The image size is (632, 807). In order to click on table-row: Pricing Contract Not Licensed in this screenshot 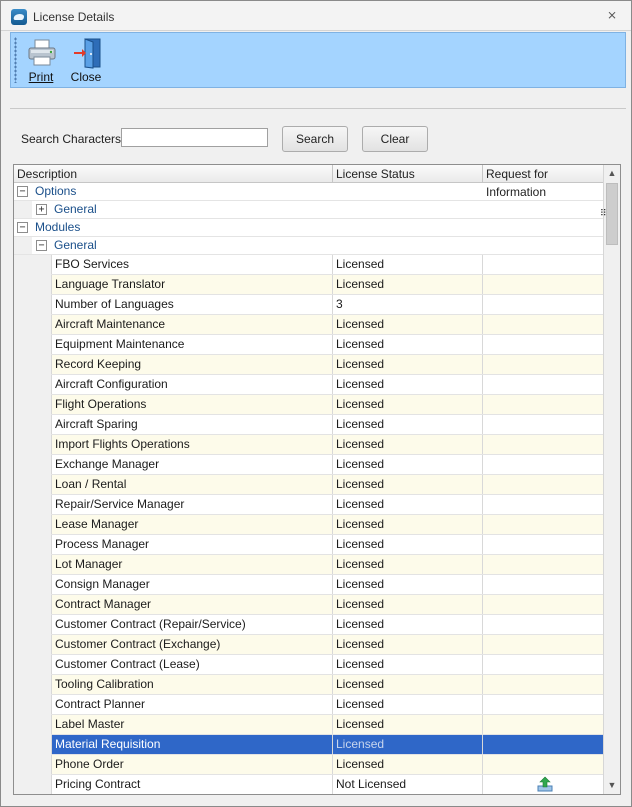, I will do `click(309, 784)`.